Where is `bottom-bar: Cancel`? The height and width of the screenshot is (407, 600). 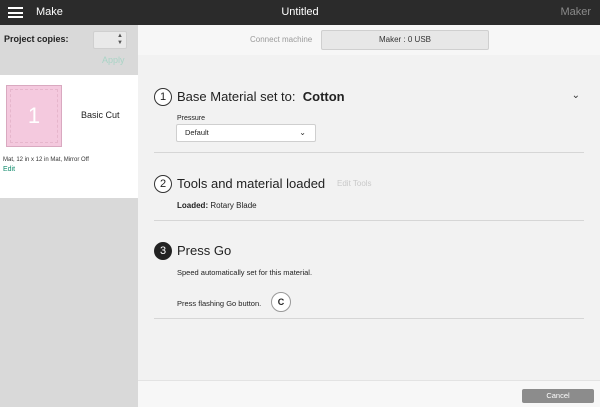 bottom-bar: Cancel is located at coordinates (369, 393).